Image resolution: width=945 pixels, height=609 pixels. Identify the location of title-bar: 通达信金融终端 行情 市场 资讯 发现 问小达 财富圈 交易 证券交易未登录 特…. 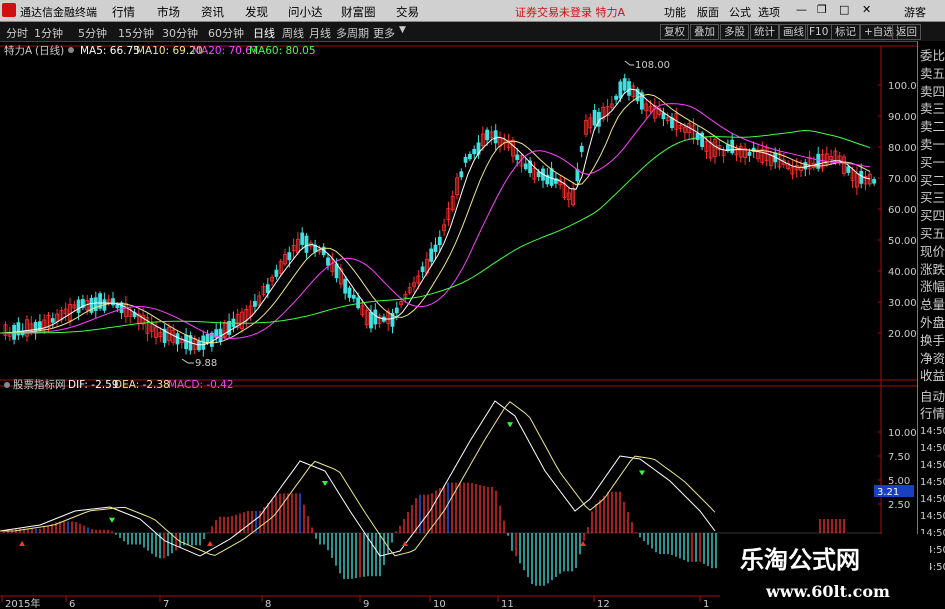
(472, 11).